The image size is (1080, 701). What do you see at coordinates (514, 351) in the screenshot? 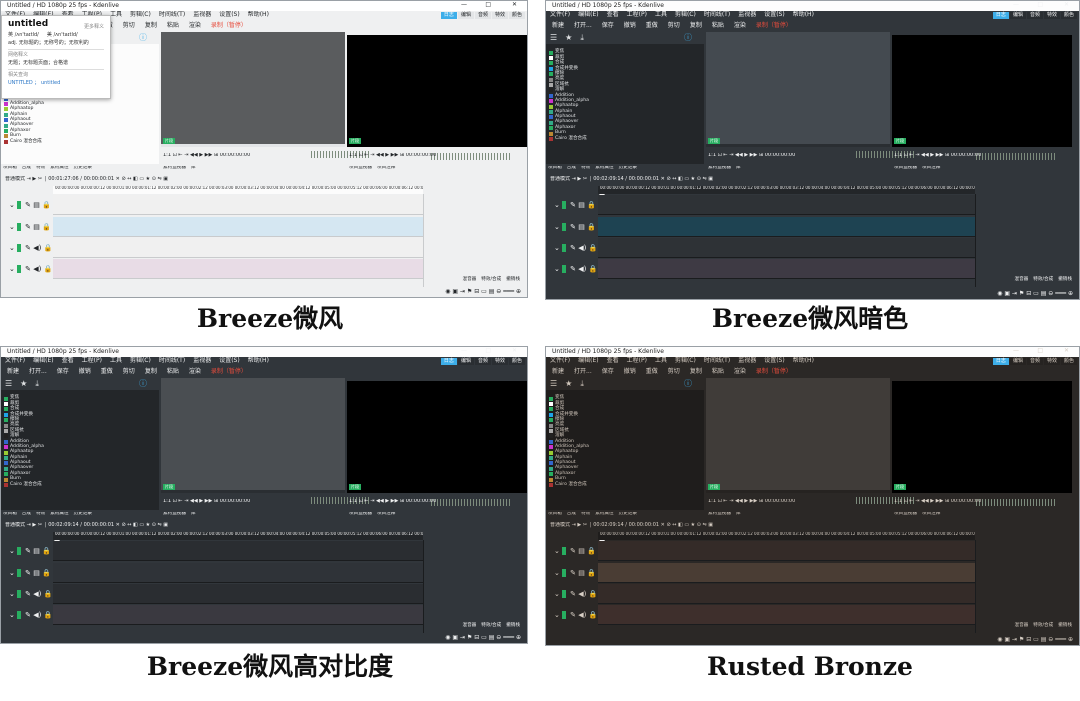
I see `close-icon: ✕` at bounding box center [514, 351].